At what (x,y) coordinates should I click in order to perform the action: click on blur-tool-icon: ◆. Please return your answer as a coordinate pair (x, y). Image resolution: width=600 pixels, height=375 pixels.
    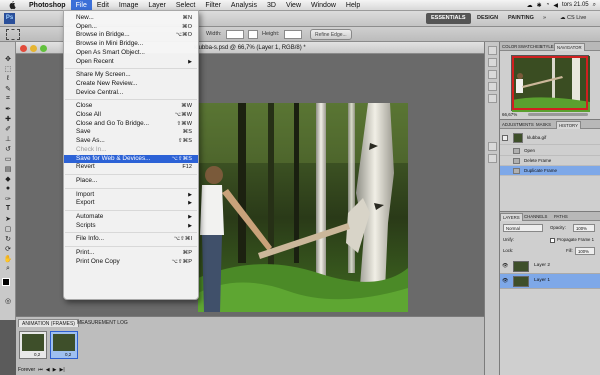
    Looking at the image, I should click on (8, 178).